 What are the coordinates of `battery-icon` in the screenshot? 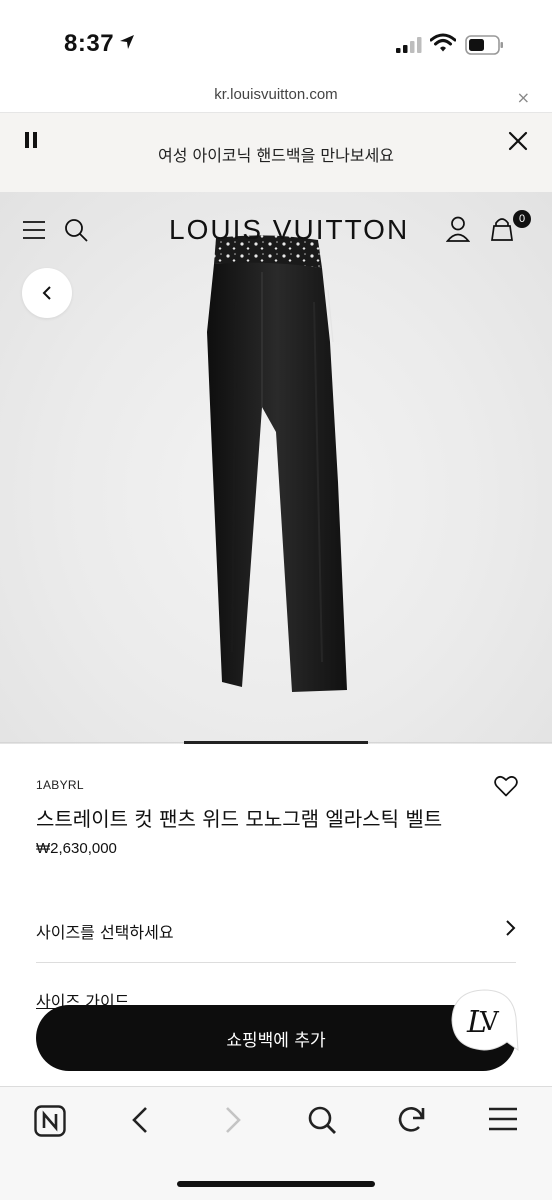 It's located at (485, 47).